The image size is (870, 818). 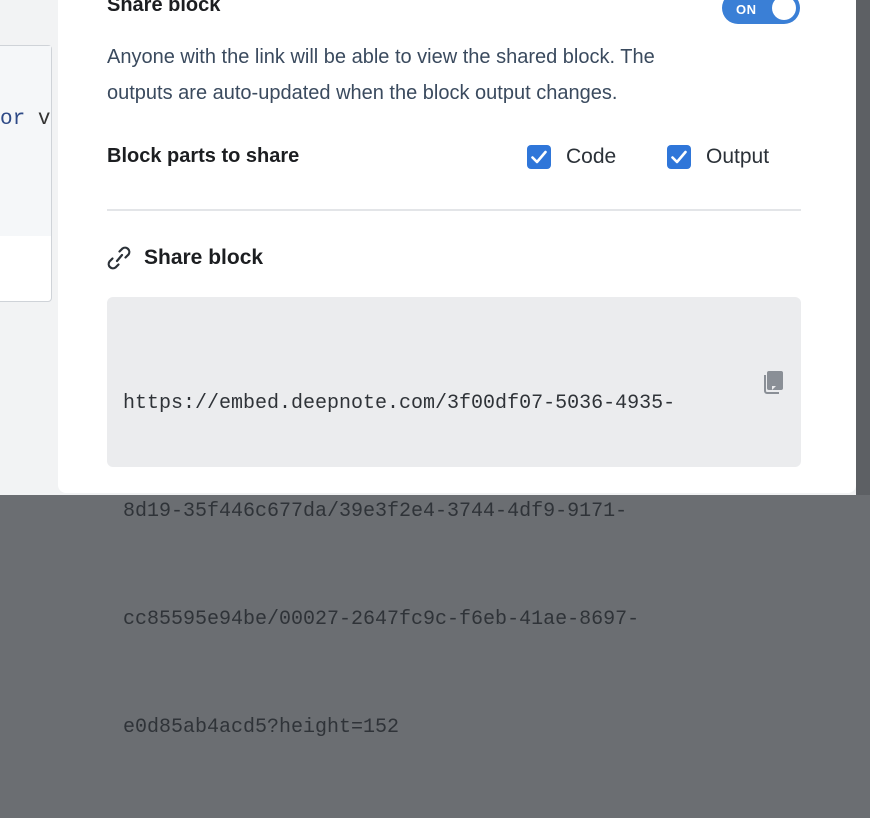 I want to click on code-checkbox: Code, so click(x=571, y=157).